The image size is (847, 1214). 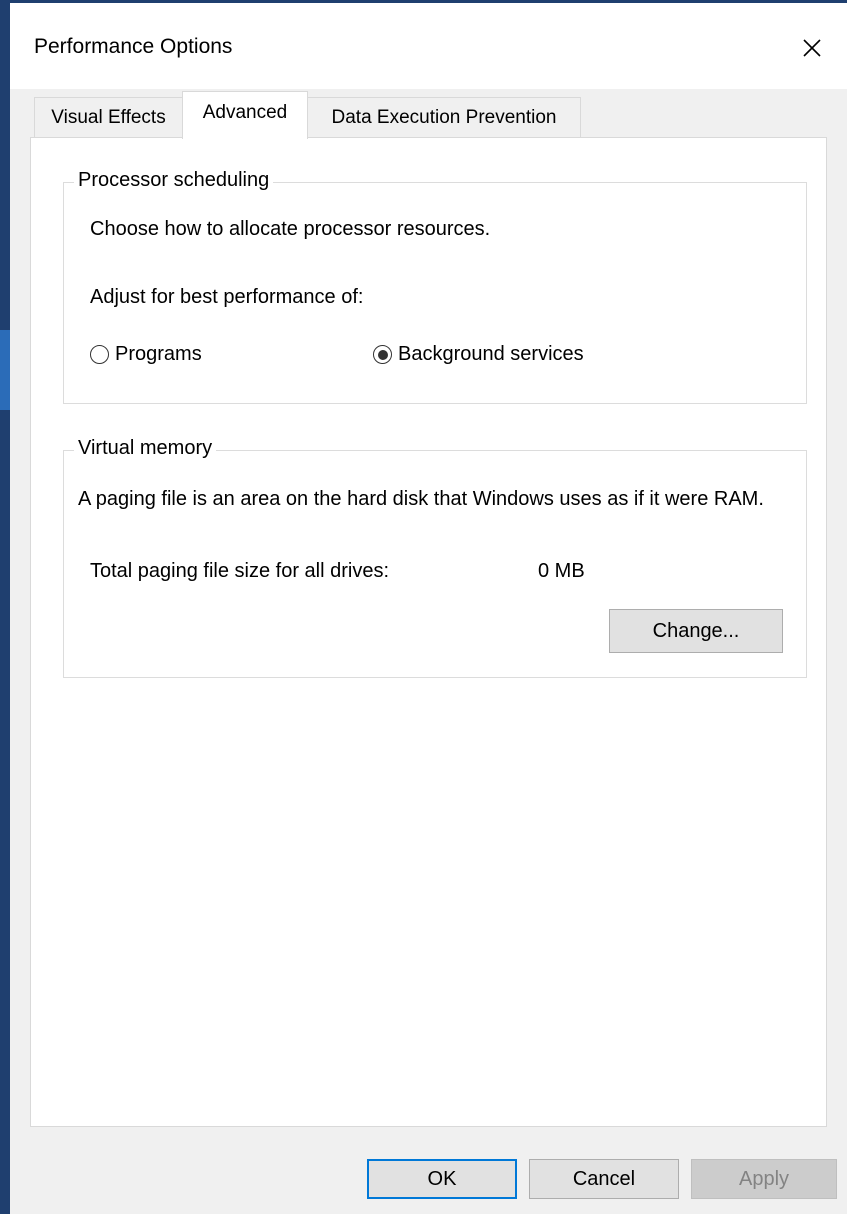 I want to click on radio-label: Programs, so click(x=158, y=354).